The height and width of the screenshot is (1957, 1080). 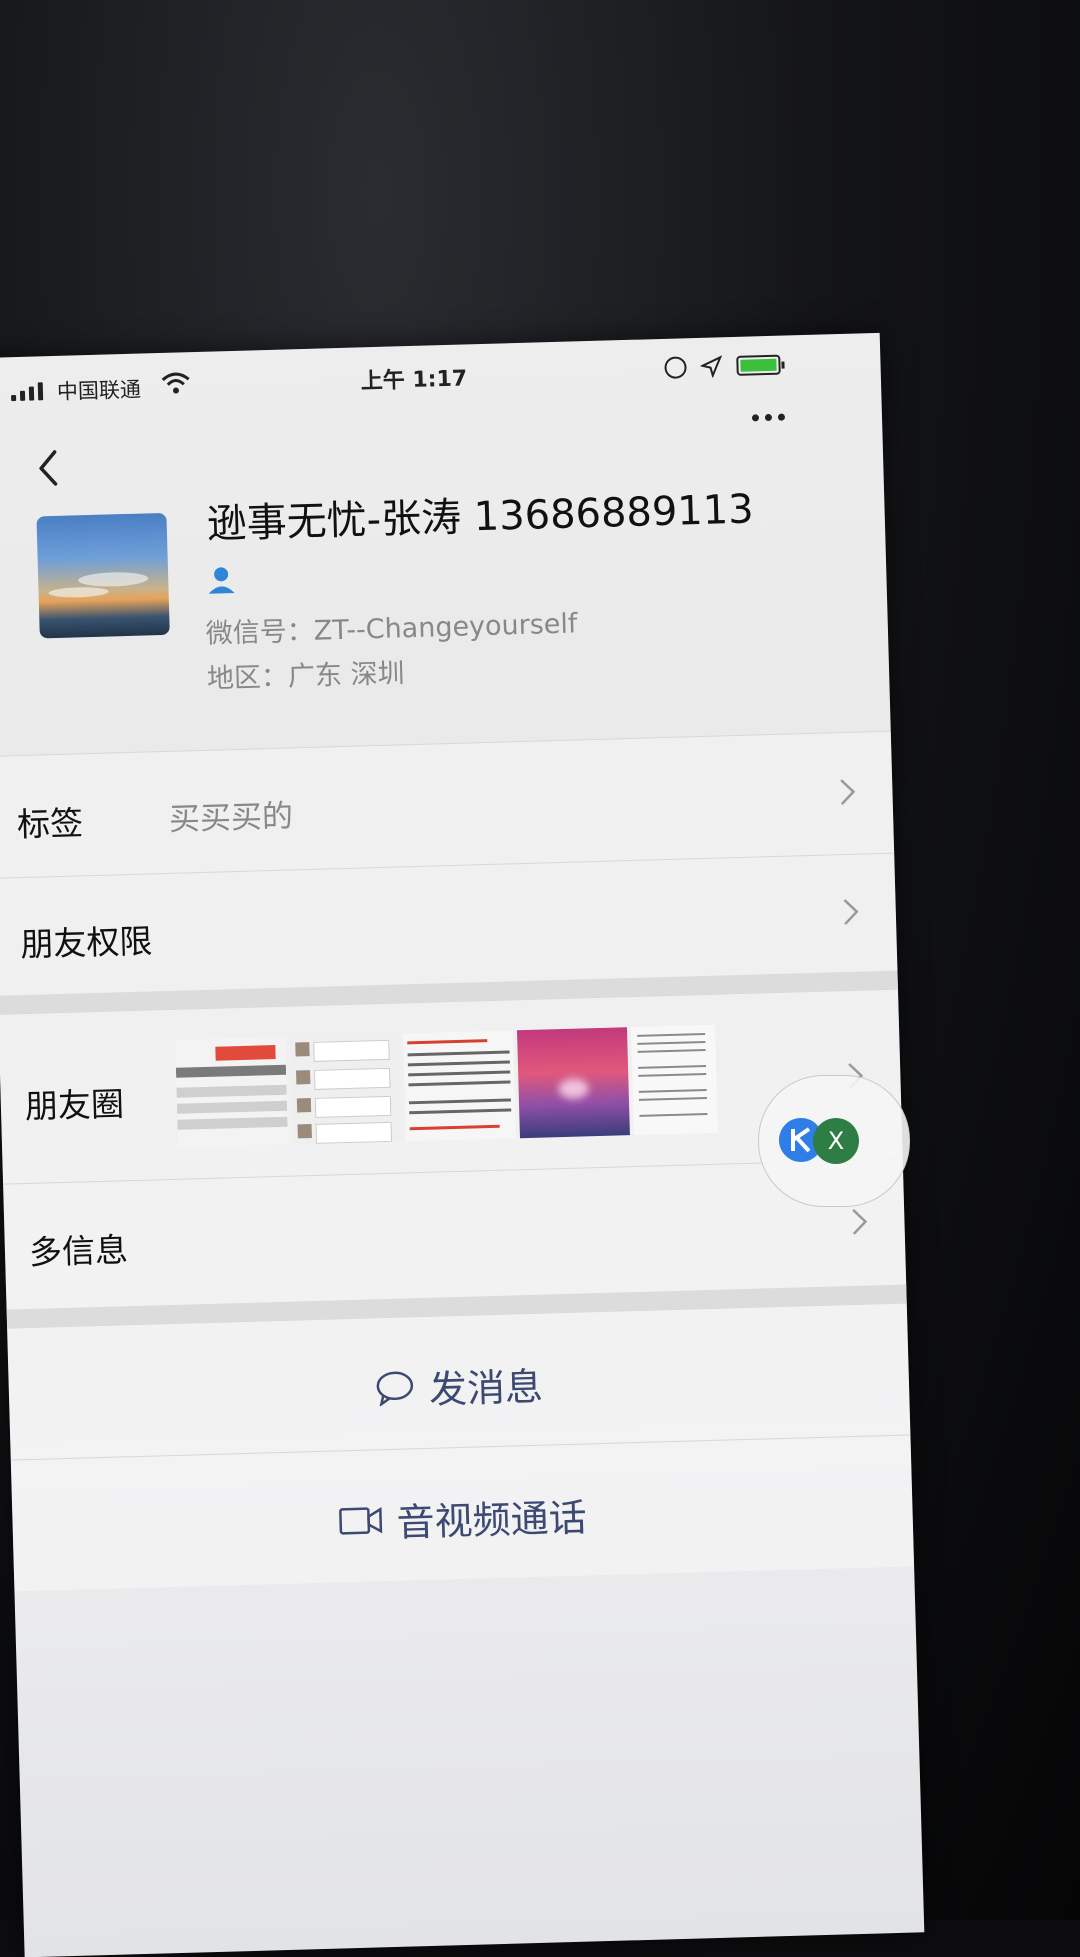 What do you see at coordinates (391, 629) in the screenshot?
I see `wechat-id: 微信号：ZT--Changeyourself` at bounding box center [391, 629].